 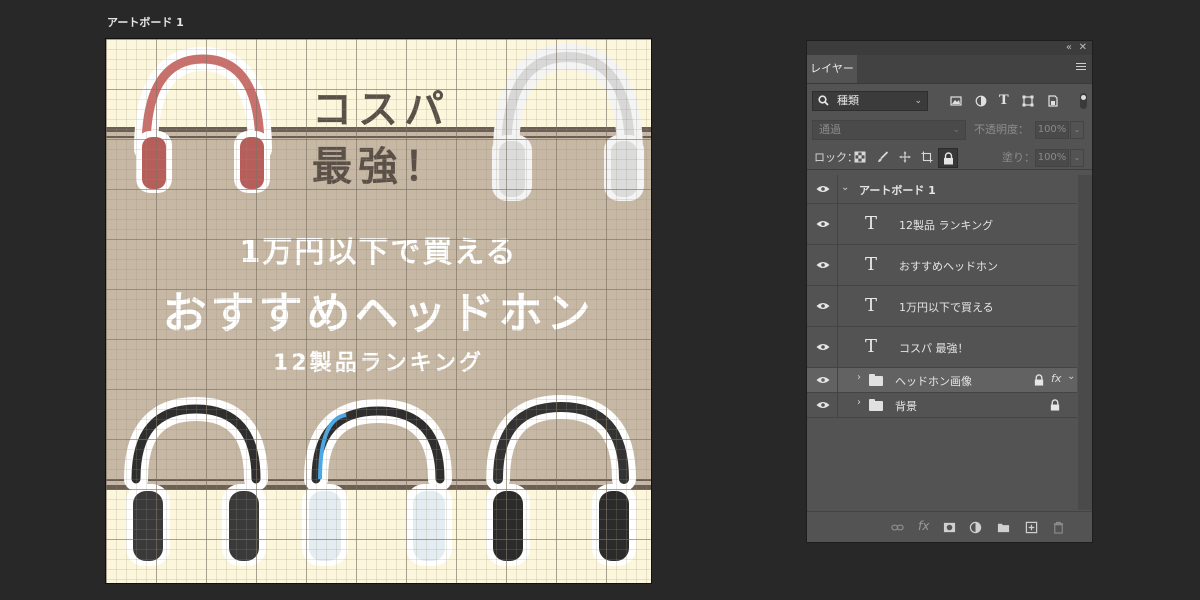 I want to click on lock-all-icon, so click(x=948, y=158).